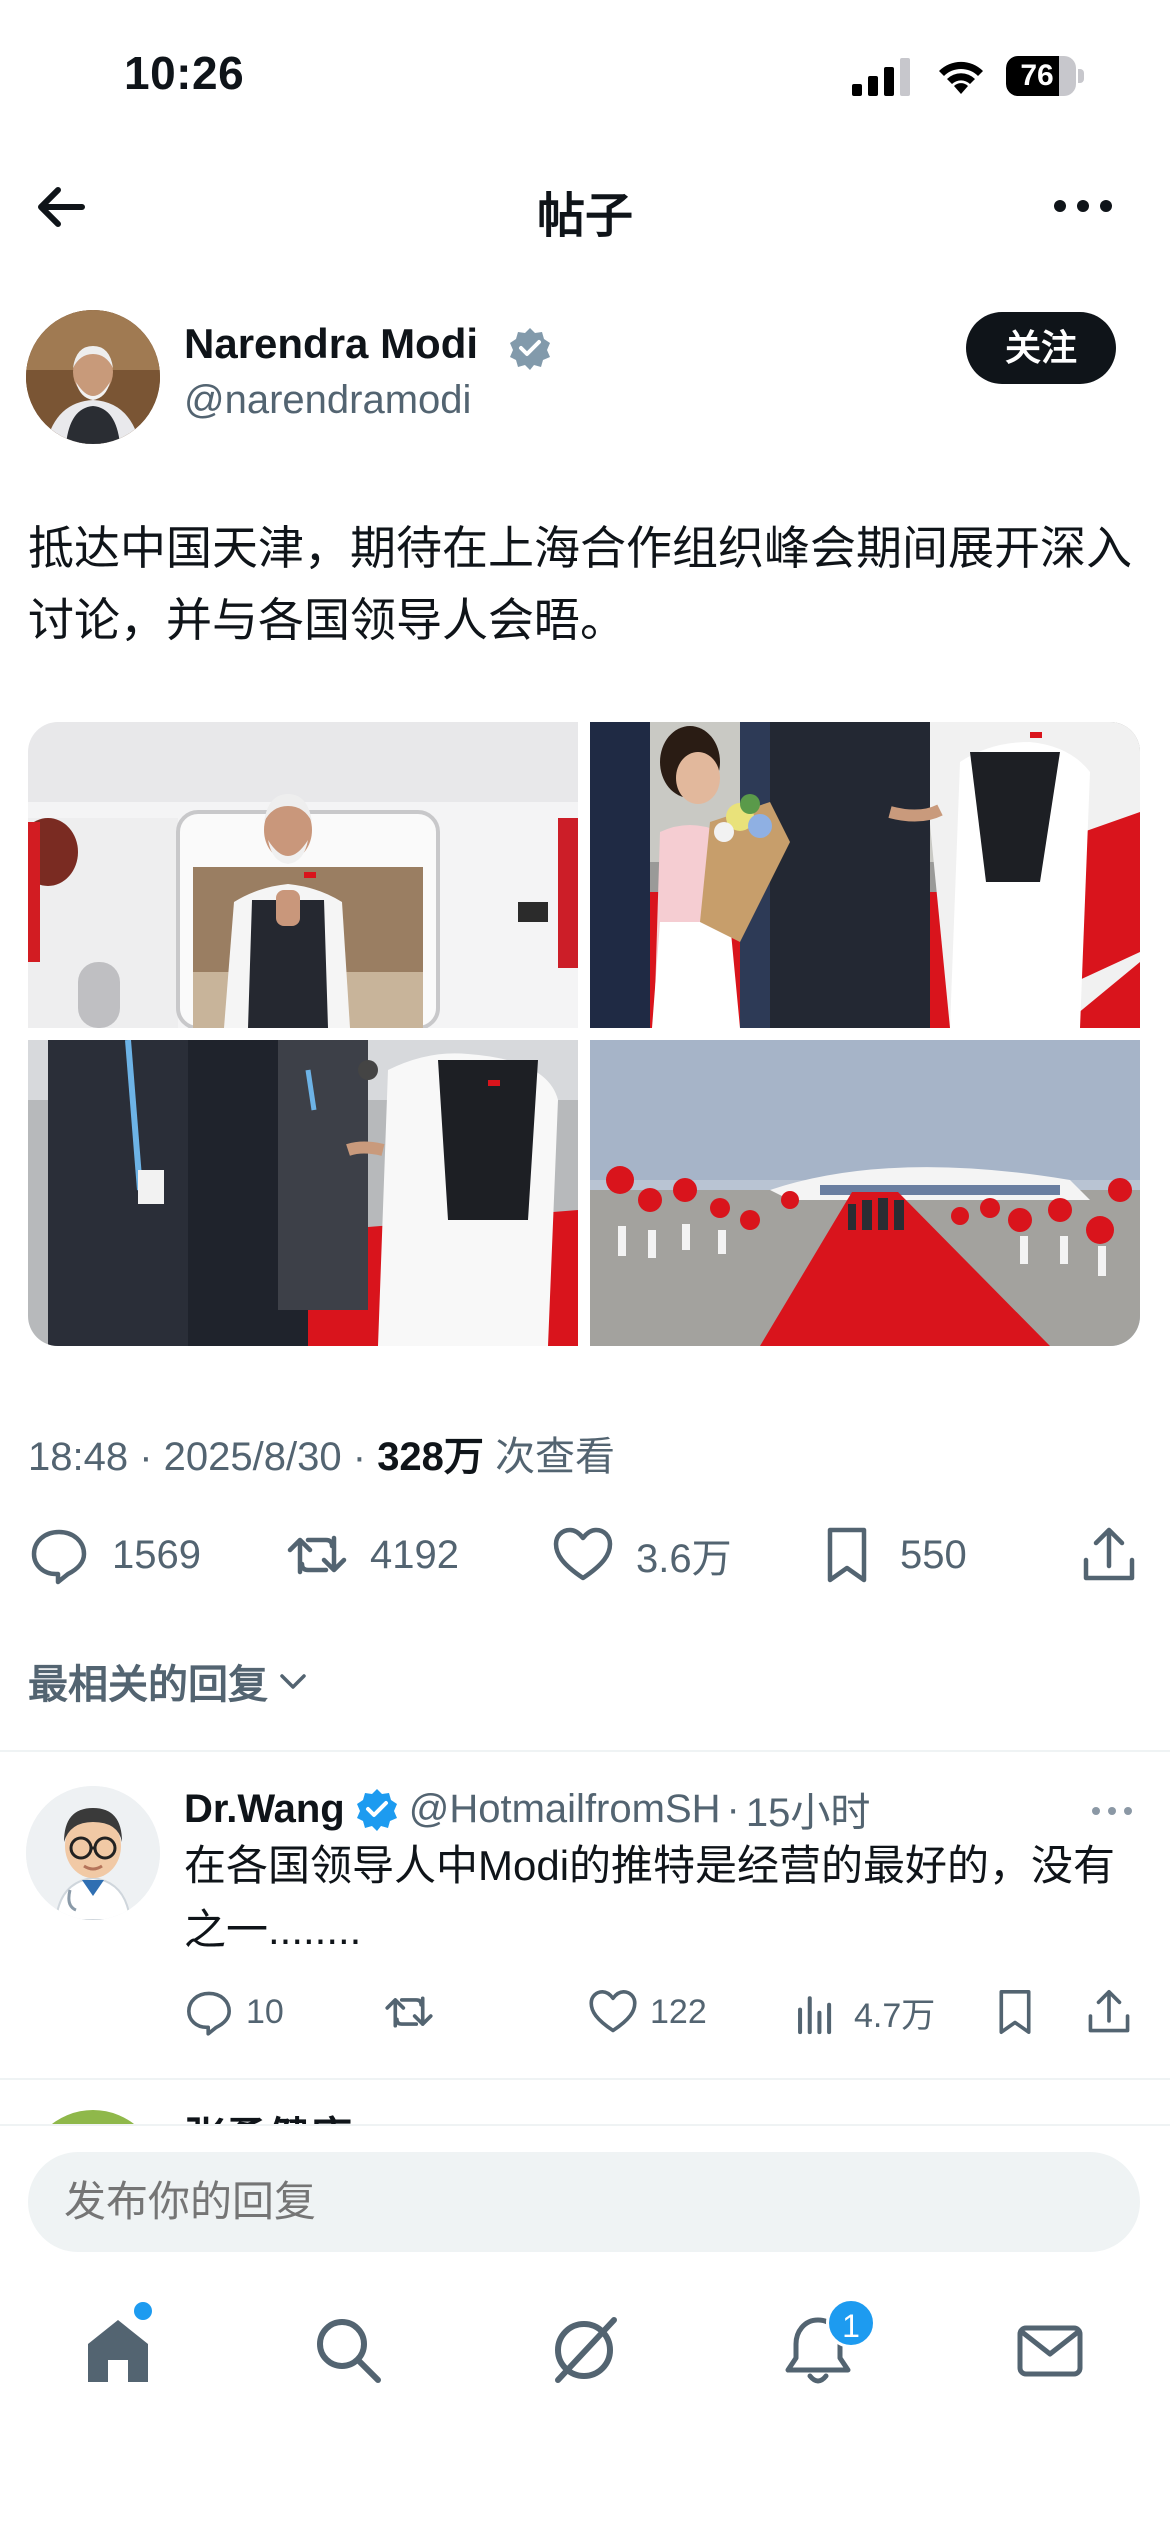 The height and width of the screenshot is (2532, 1170). I want to click on photo-arrival-aircraft-door, so click(303, 875).